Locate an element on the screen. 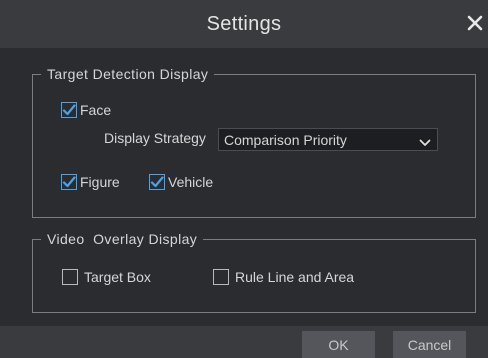 Image resolution: width=488 pixels, height=358 pixels. face-checkbox is located at coordinates (69, 110).